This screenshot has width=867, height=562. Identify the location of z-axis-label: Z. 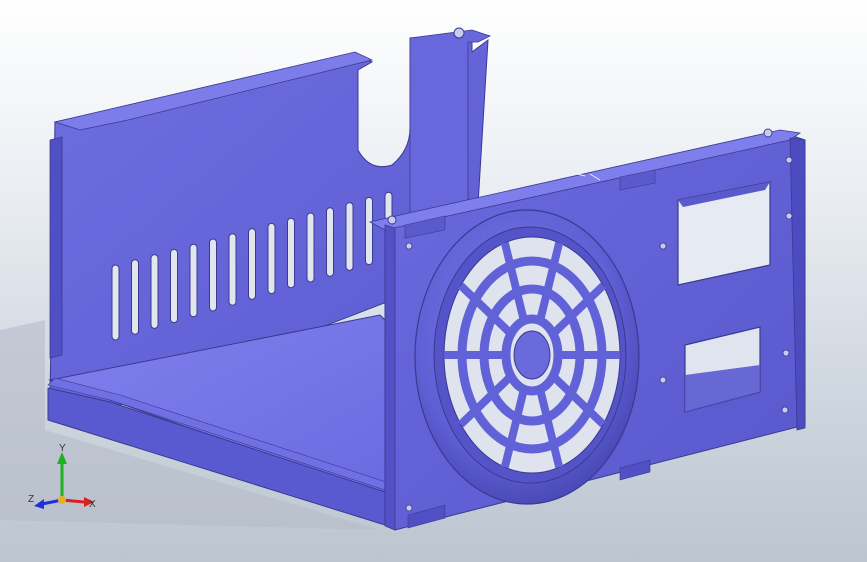
(31, 499).